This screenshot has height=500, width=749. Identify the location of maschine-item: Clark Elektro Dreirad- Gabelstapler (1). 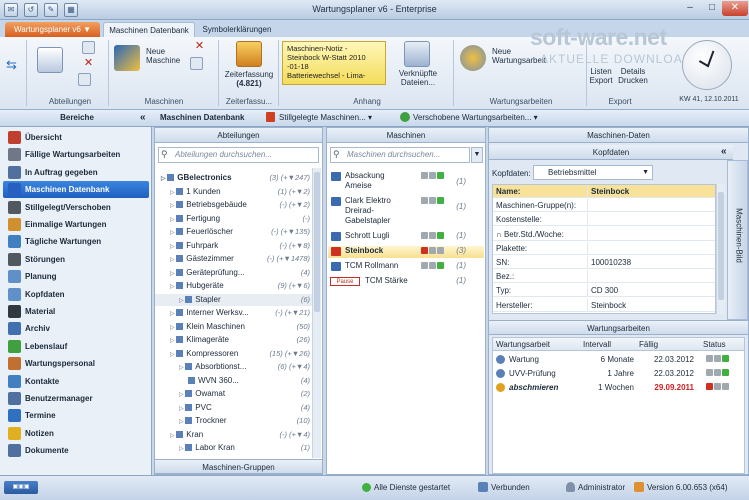
(406, 212).